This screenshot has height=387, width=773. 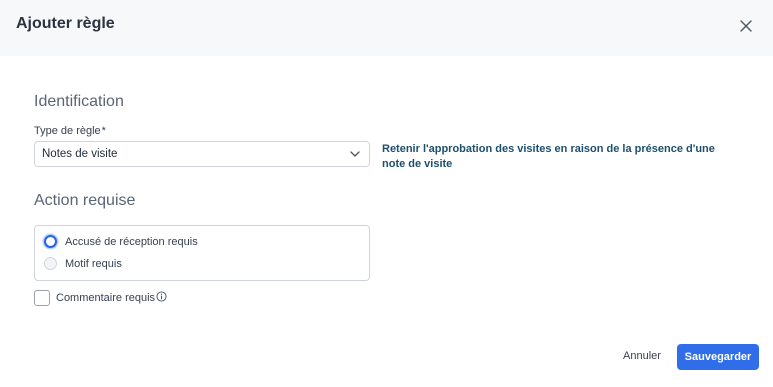 What do you see at coordinates (80, 154) in the screenshot?
I see `rule-type-select-value: Notes de visite` at bounding box center [80, 154].